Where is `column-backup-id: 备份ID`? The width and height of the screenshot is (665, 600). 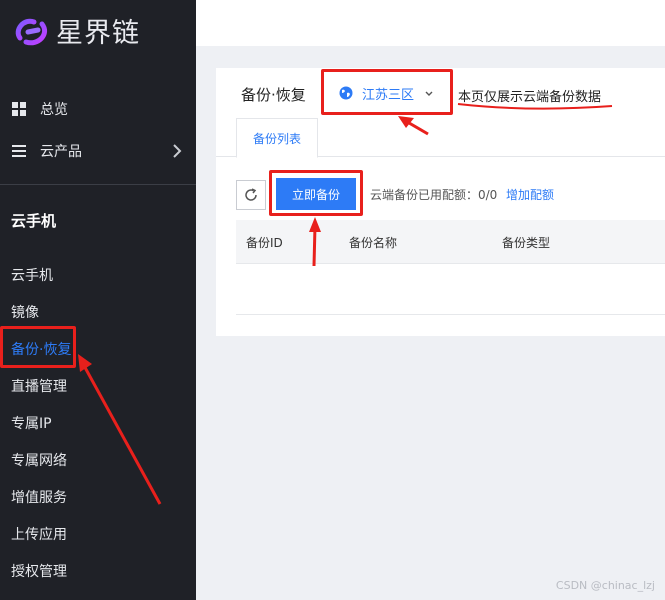
column-backup-id: 备份ID is located at coordinates (264, 243).